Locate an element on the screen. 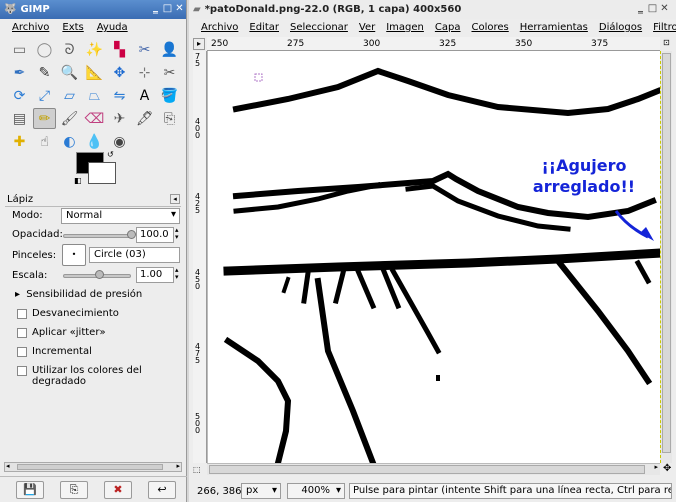 The image size is (676, 502). tool-options-menu-icon: ◂ is located at coordinates (175, 199).